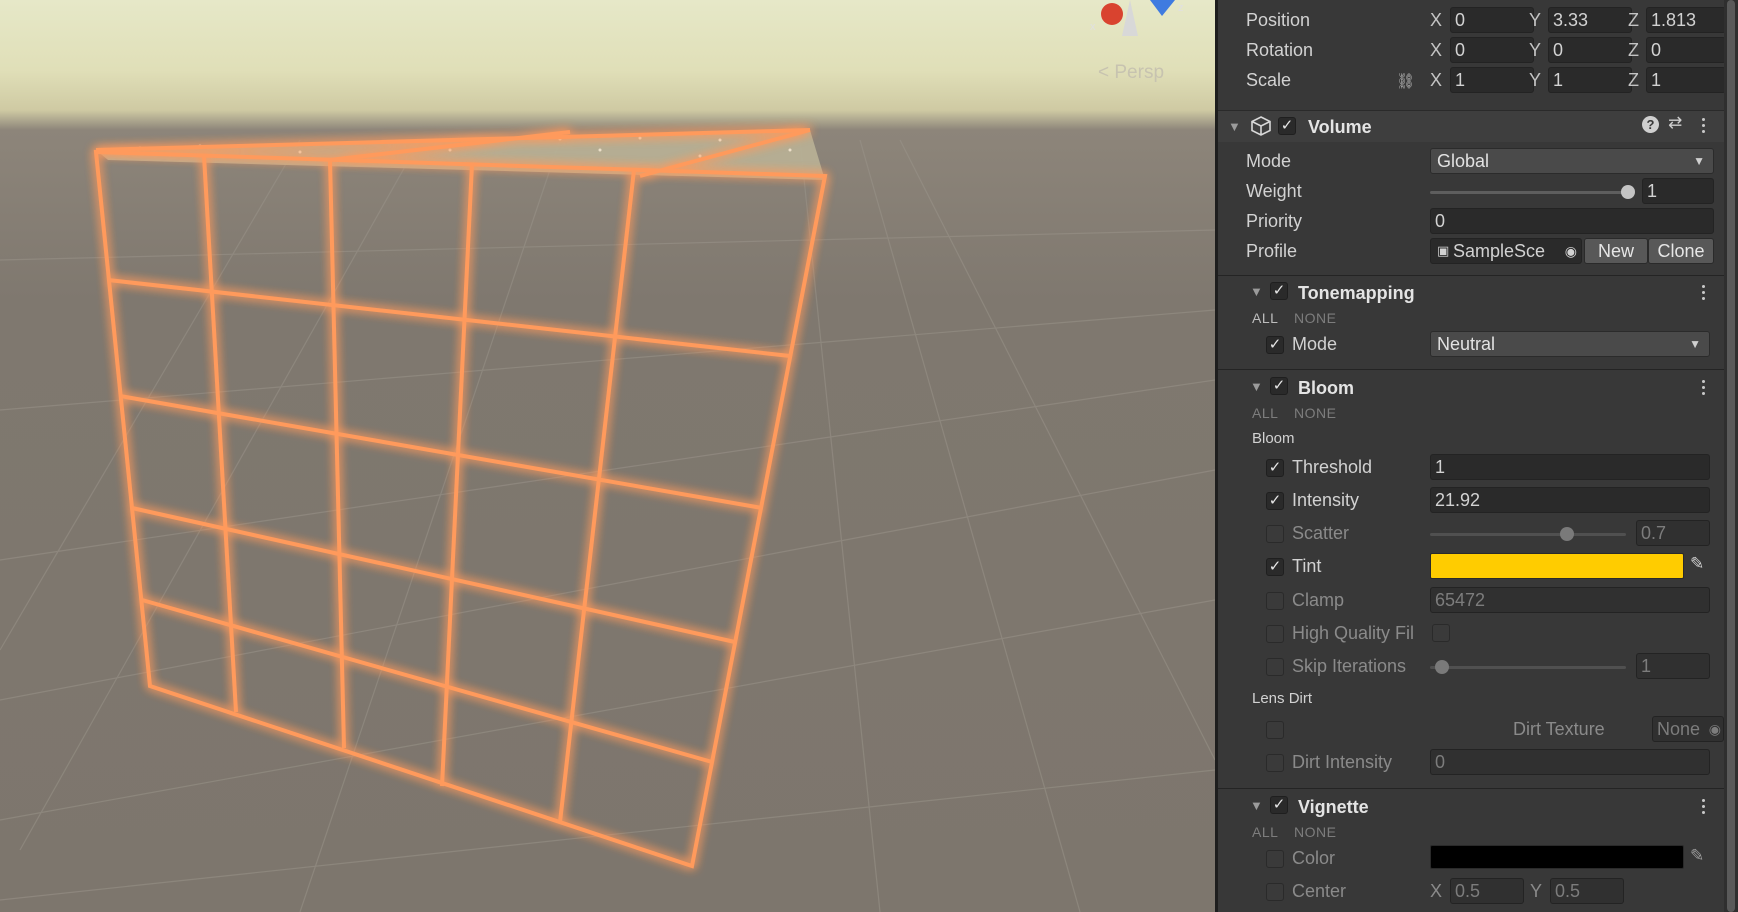 Image resolution: width=1738 pixels, height=912 pixels. What do you see at coordinates (1704, 388) in the screenshot?
I see `bloom-menu-icon` at bounding box center [1704, 388].